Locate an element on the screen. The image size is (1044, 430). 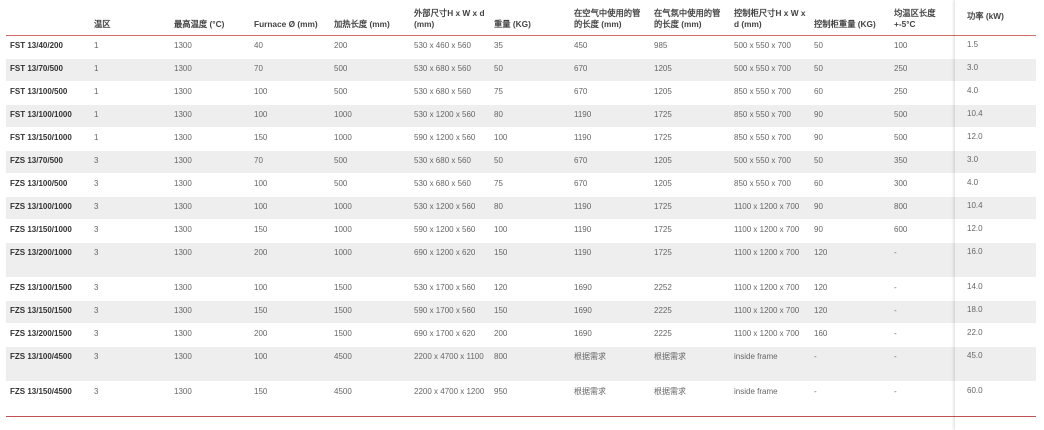
table-cell: 4500 is located at coordinates (370, 364).